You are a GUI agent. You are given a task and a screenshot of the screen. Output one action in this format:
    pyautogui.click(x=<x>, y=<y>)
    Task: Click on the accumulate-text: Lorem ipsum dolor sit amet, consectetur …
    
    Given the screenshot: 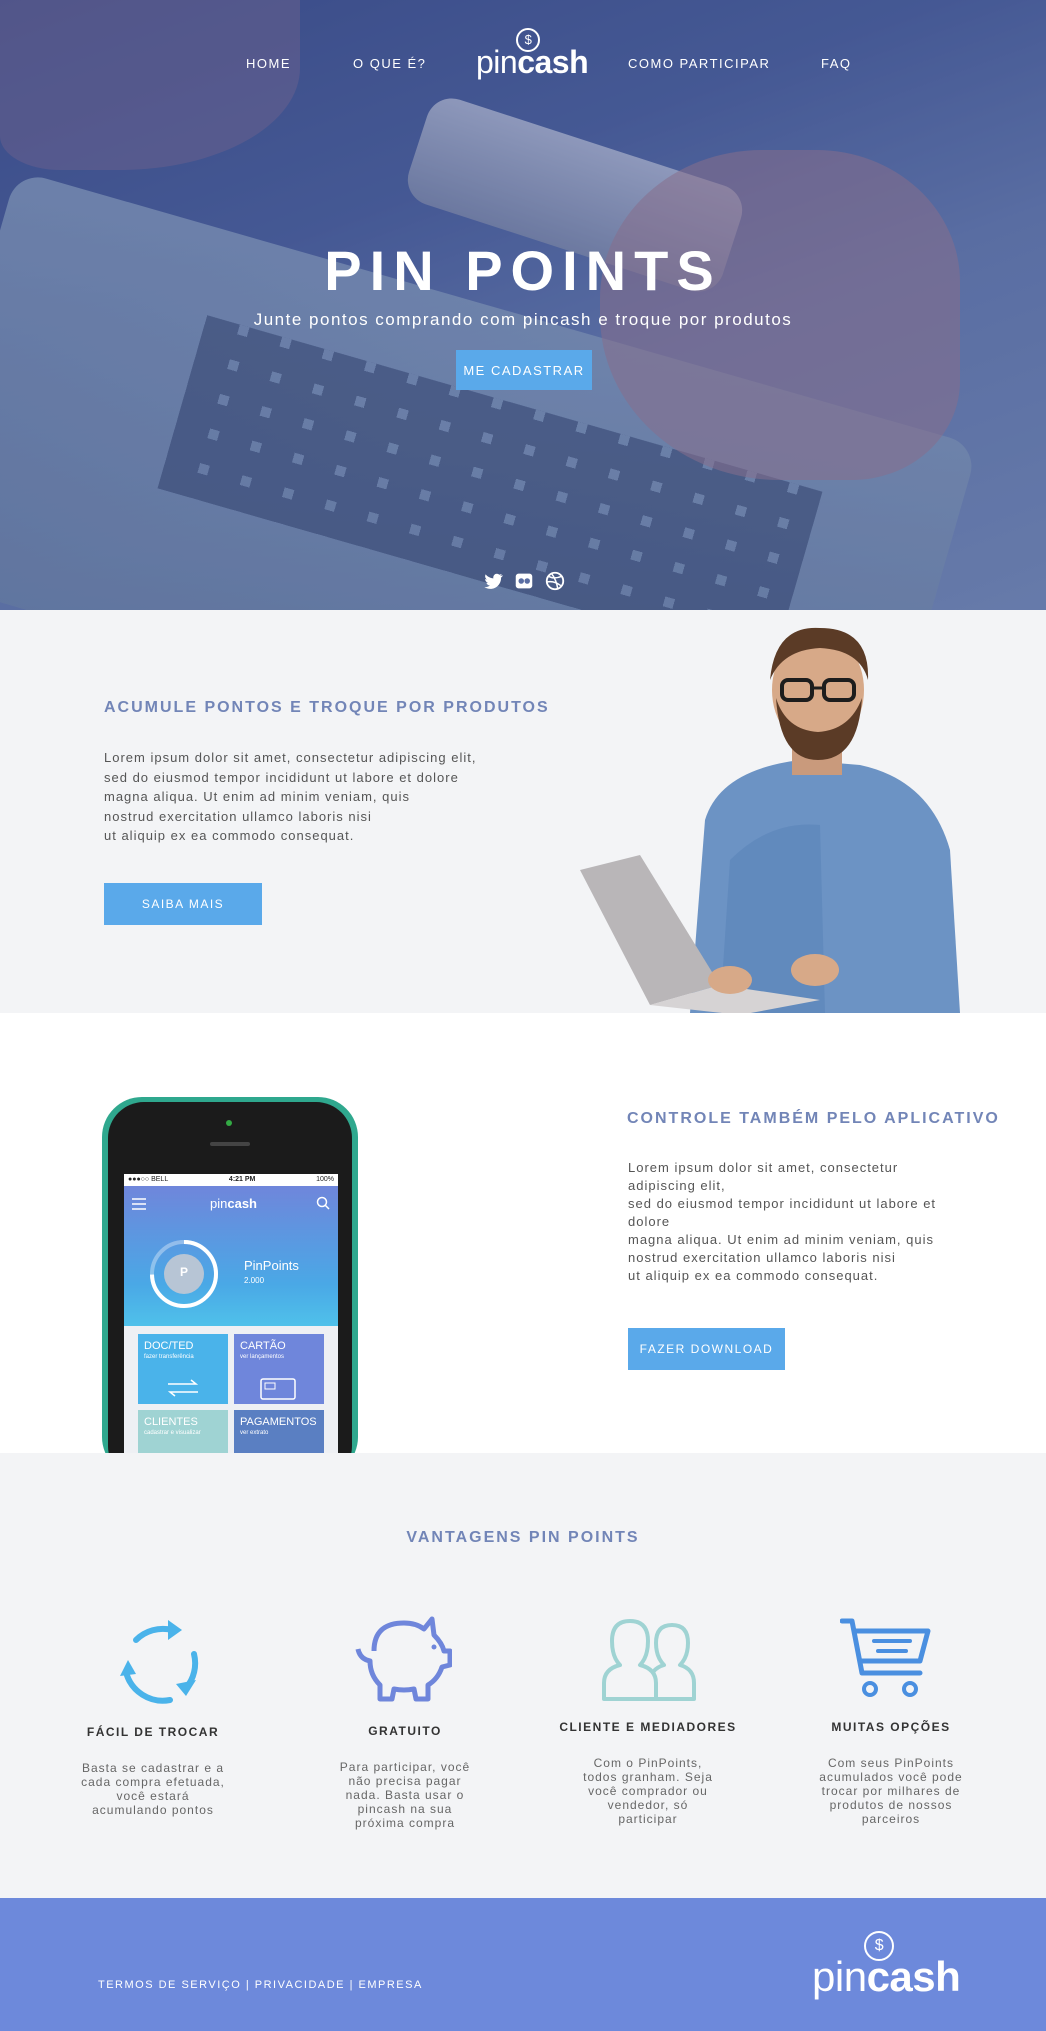 What is the action you would take?
    pyautogui.click(x=290, y=797)
    